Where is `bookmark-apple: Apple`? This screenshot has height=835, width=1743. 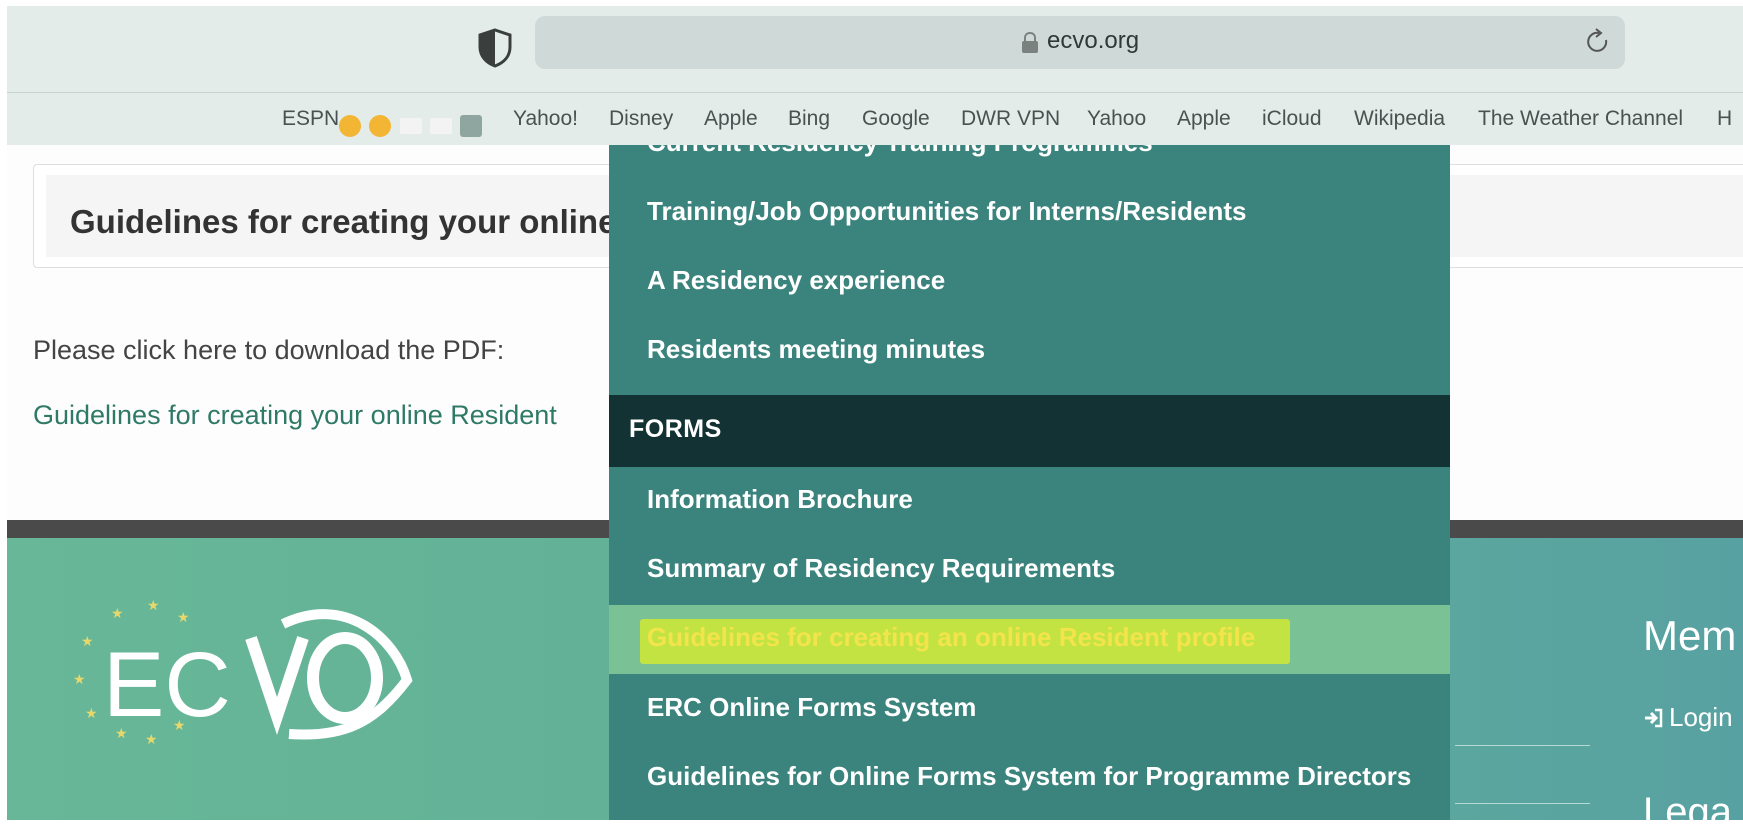
bookmark-apple: Apple is located at coordinates (731, 119).